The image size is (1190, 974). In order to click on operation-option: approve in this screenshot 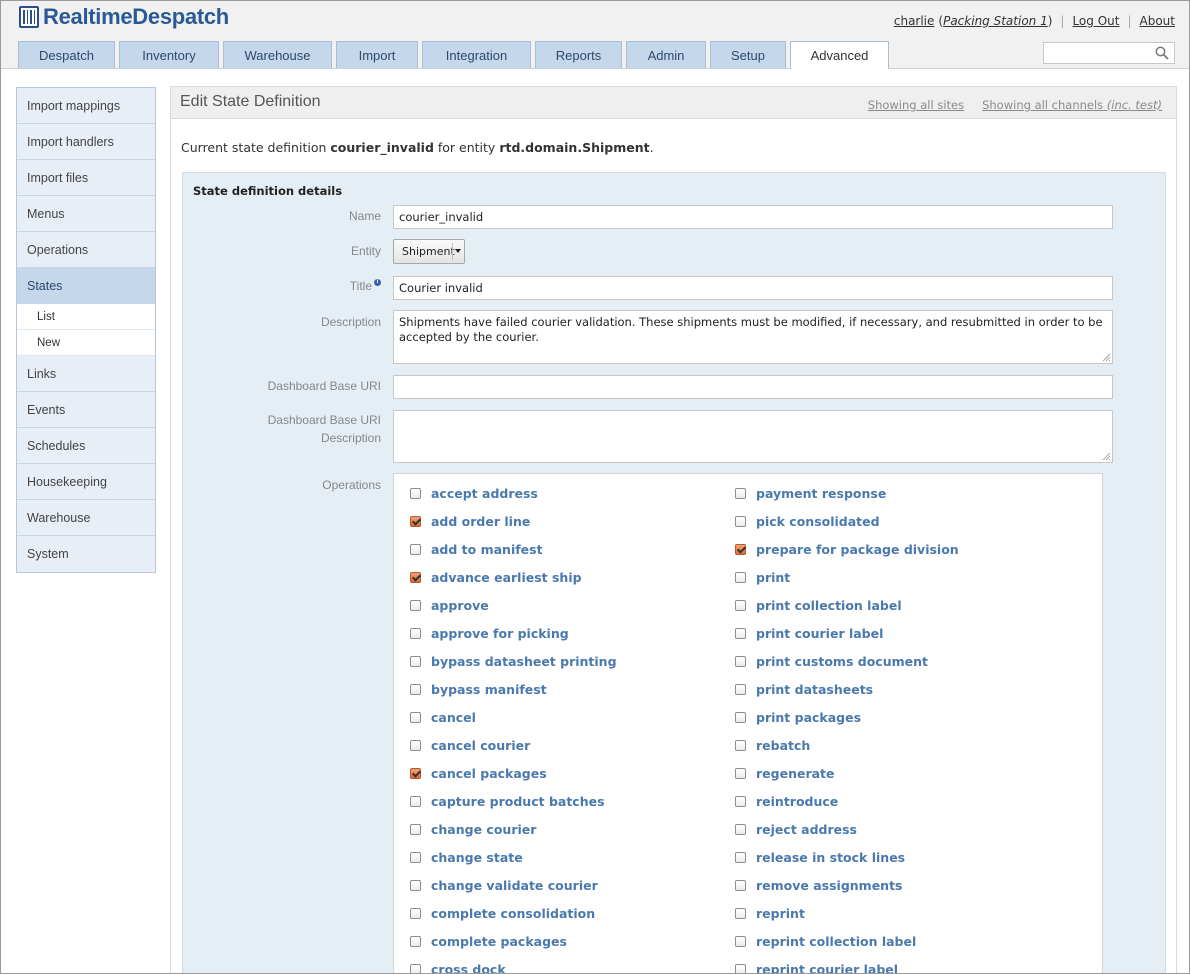, I will do `click(449, 605)`.